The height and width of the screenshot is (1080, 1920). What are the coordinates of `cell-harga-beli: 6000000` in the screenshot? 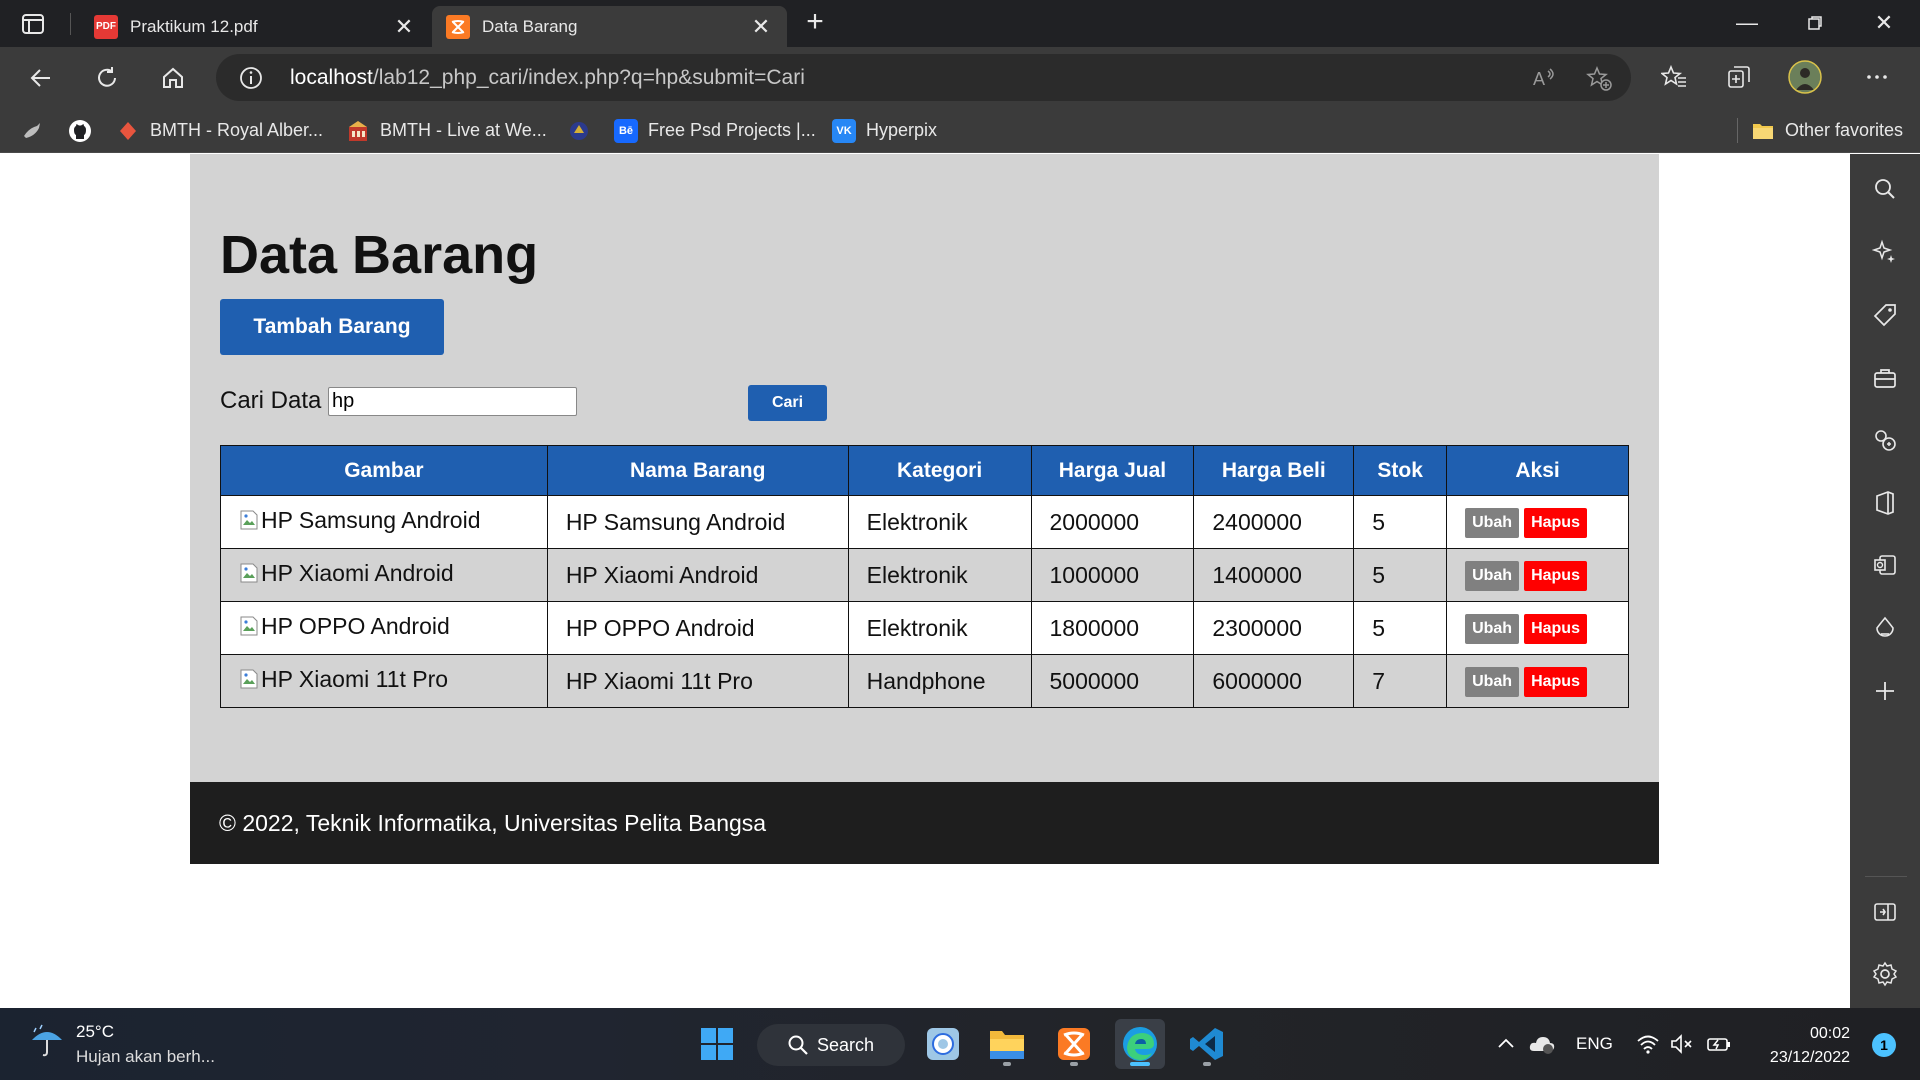 It's located at (1274, 681).